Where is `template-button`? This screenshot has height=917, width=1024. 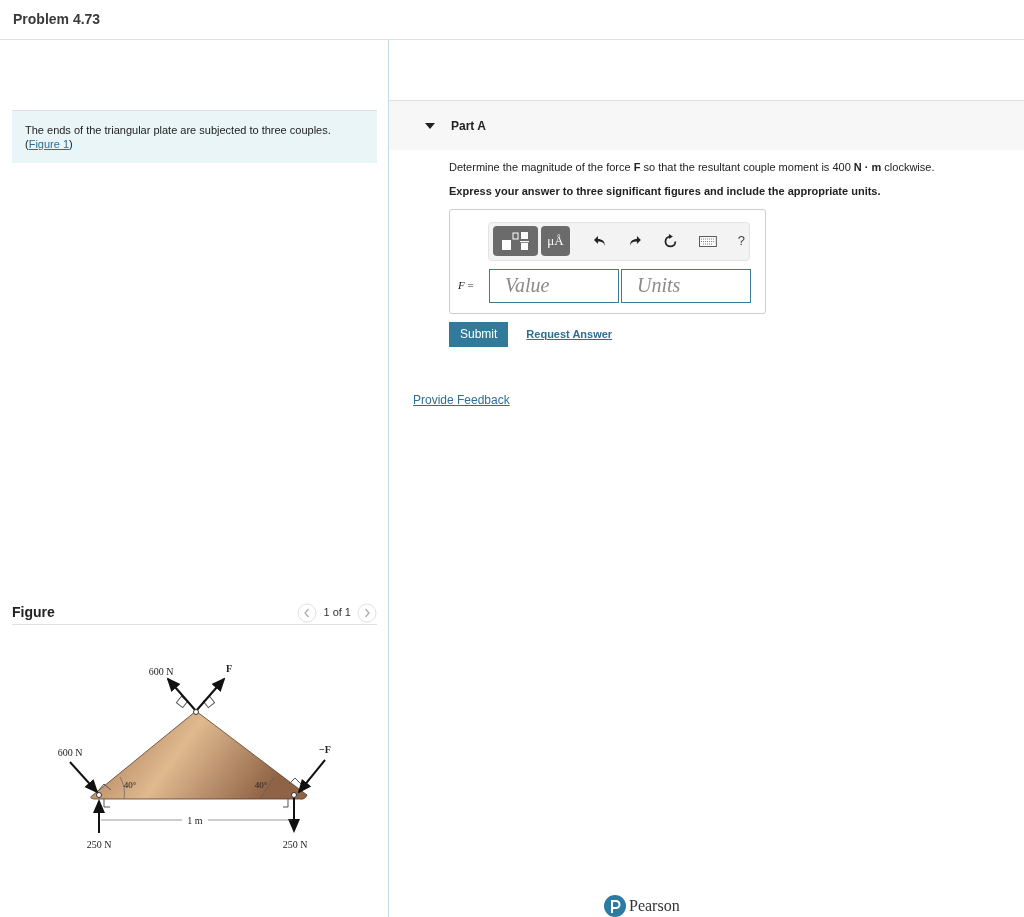
template-button is located at coordinates (515, 241).